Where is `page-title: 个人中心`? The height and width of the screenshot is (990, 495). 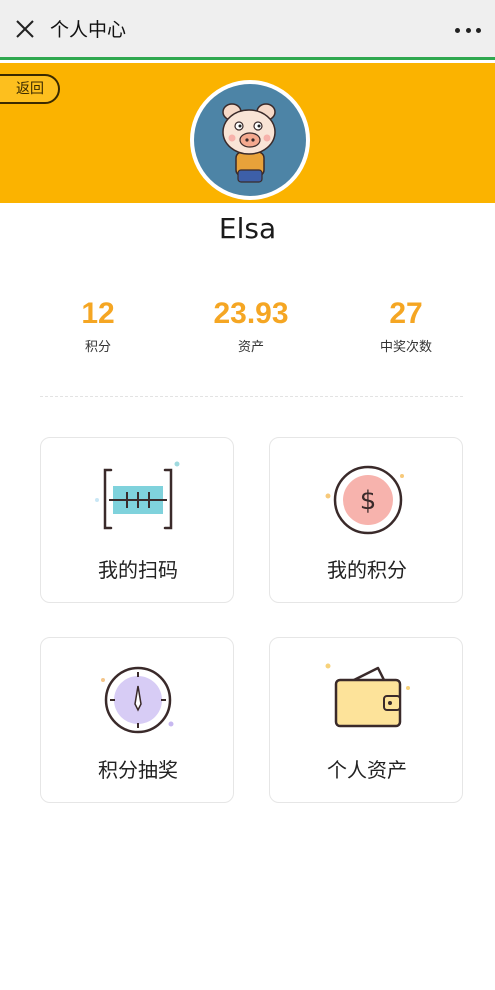 page-title: 个人中心 is located at coordinates (88, 30).